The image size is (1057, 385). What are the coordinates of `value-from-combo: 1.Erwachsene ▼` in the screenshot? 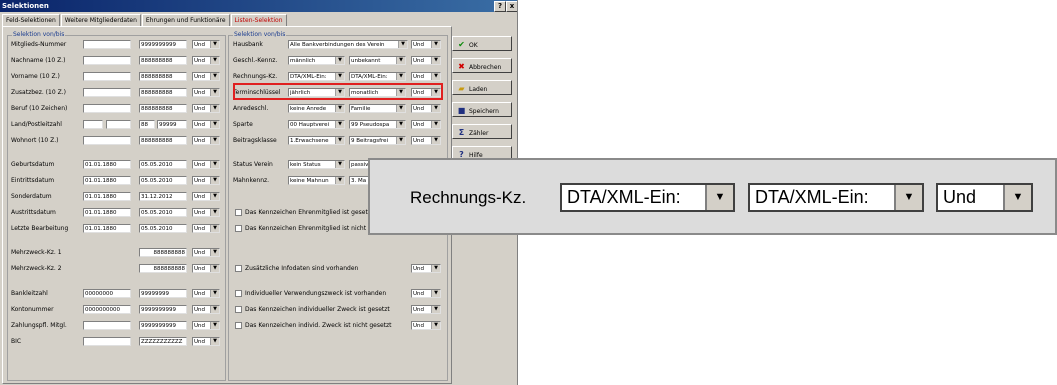 It's located at (316, 140).